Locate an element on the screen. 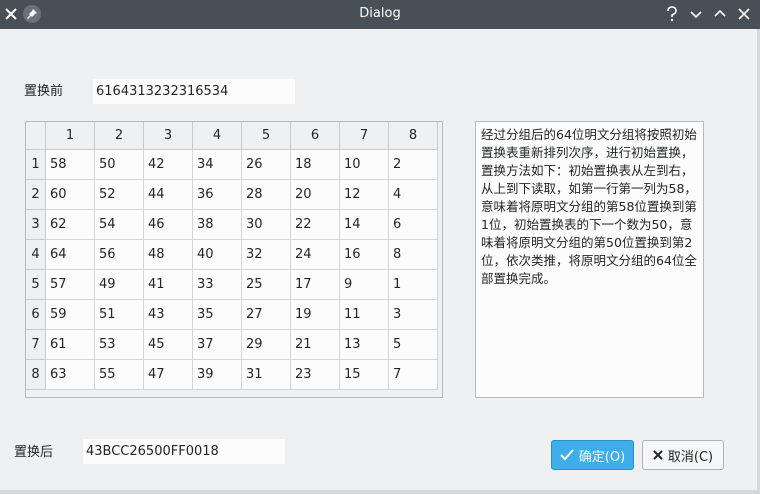 This screenshot has width=760, height=494. maximize-icon is located at coordinates (720, 14).